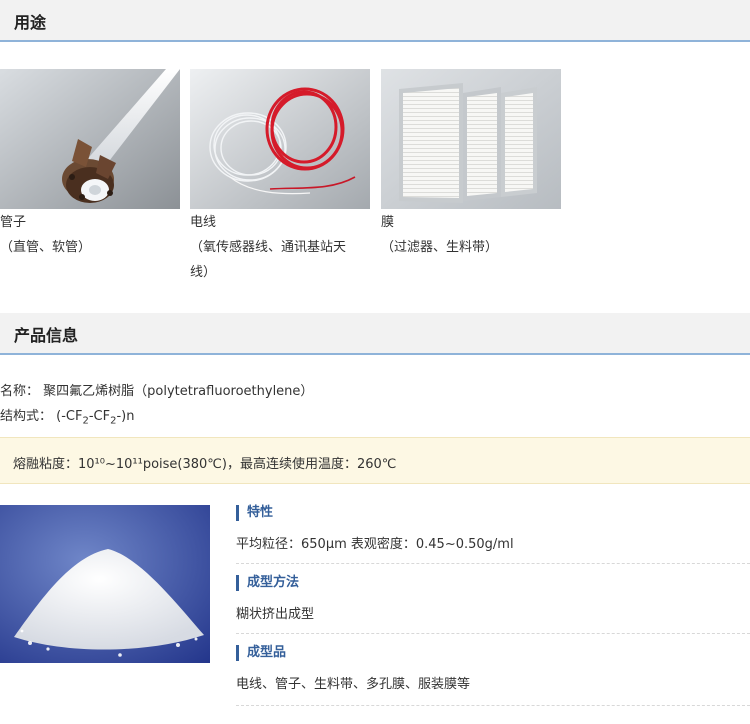 The width and height of the screenshot is (750, 724). What do you see at coordinates (157, 391) in the screenshot?
I see `product-name: 名称： 聚四氟乙烯树脂（polytetrafluoroethylene）` at bounding box center [157, 391].